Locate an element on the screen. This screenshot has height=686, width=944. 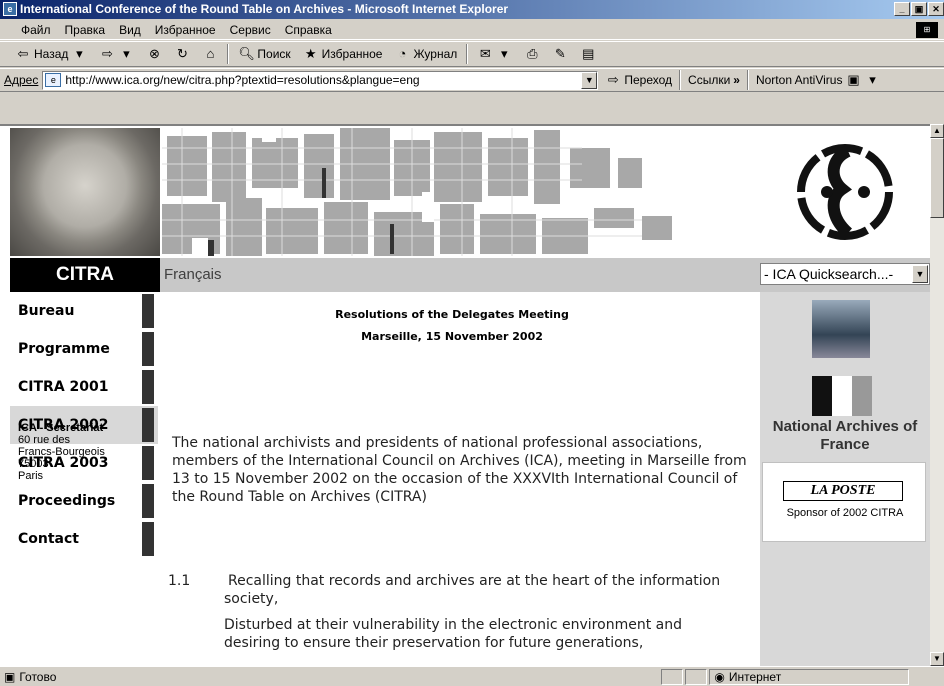
nav-programme: Programme is located at coordinates (84, 349).